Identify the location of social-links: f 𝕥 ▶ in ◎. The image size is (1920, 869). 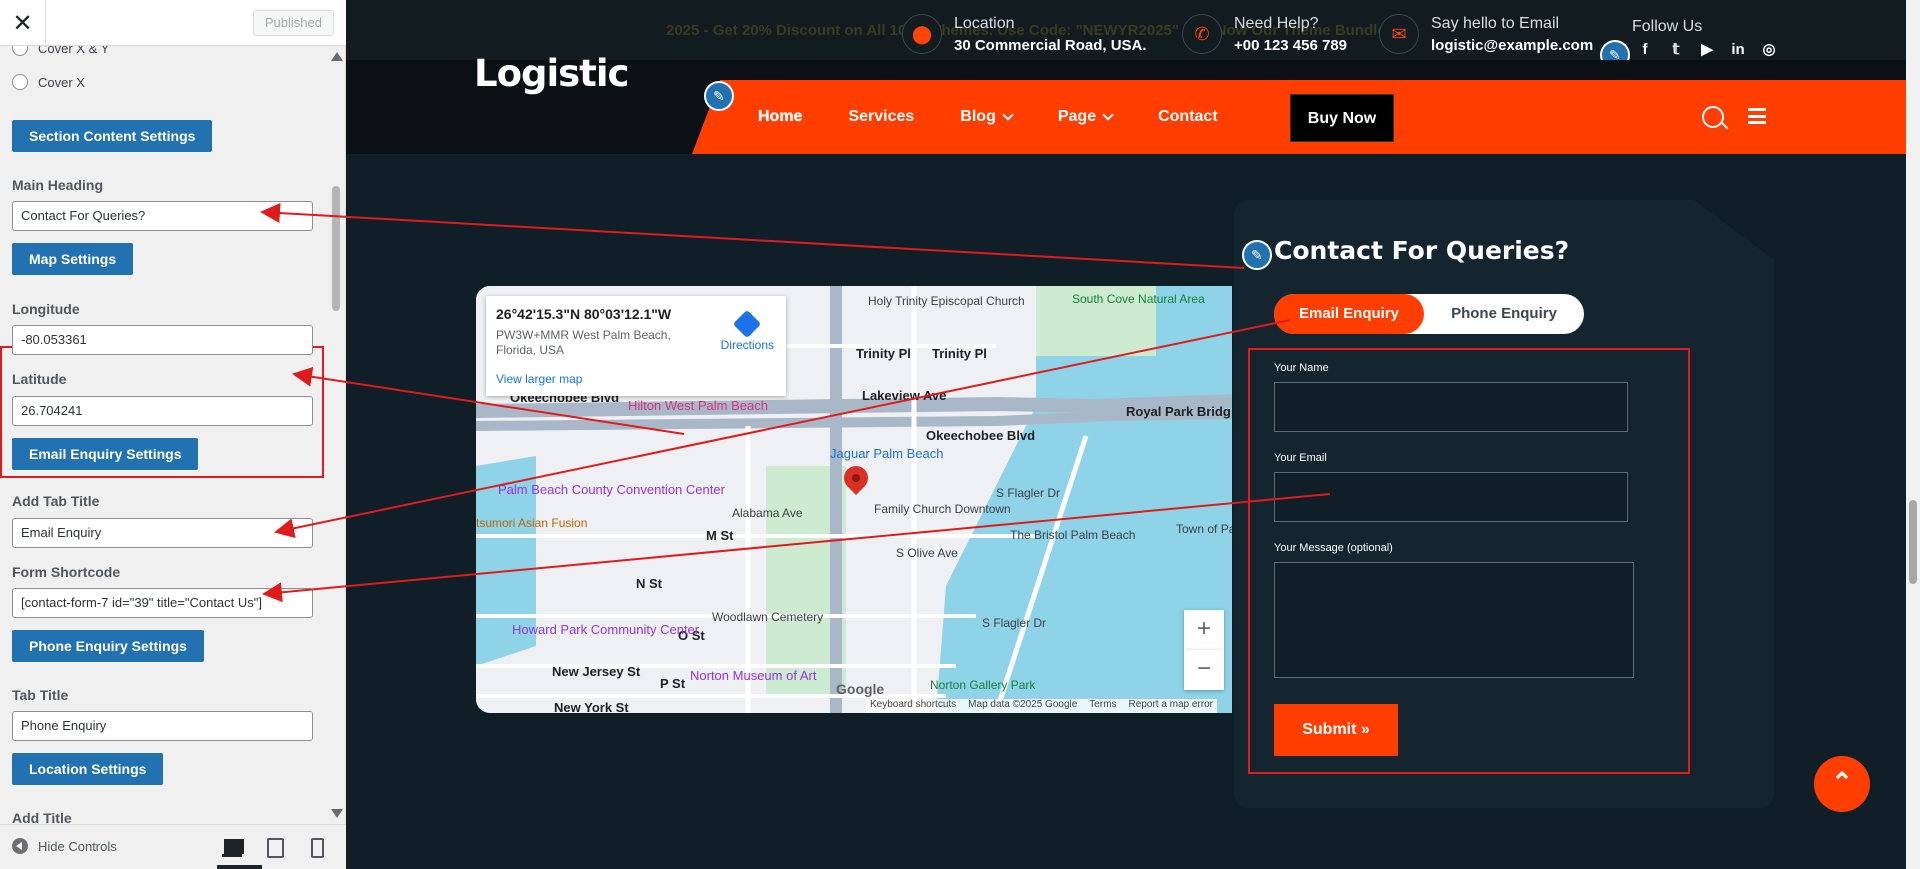
(1707, 49).